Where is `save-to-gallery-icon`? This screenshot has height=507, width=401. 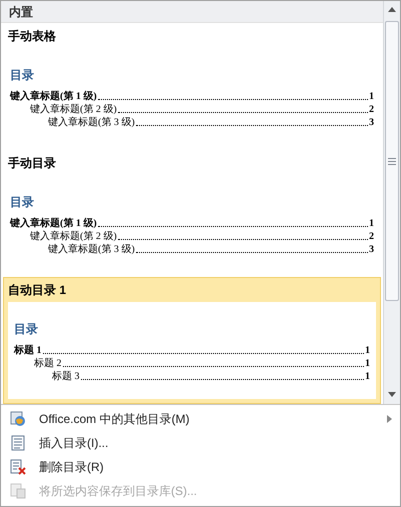 save-to-gallery-icon is located at coordinates (18, 491).